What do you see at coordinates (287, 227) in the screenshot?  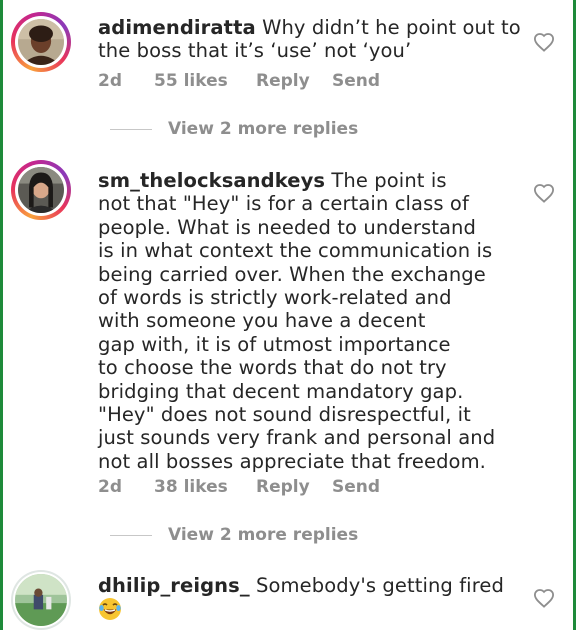 I see `comment-text-line: people. What is needed to understand` at bounding box center [287, 227].